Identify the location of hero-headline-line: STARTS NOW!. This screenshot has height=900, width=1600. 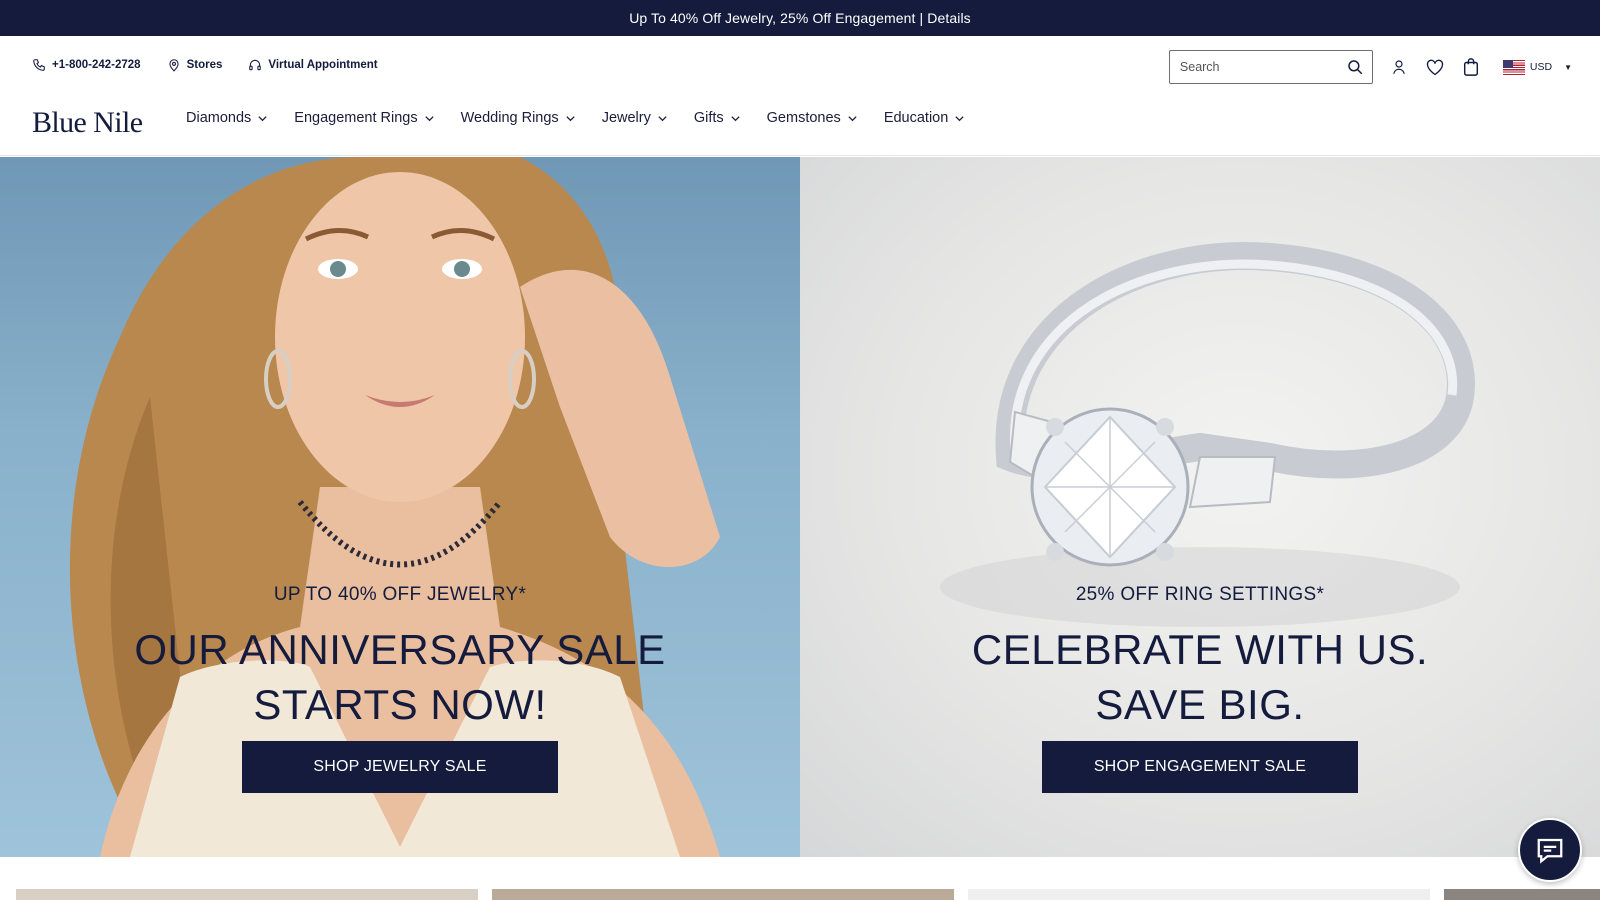
(400, 704).